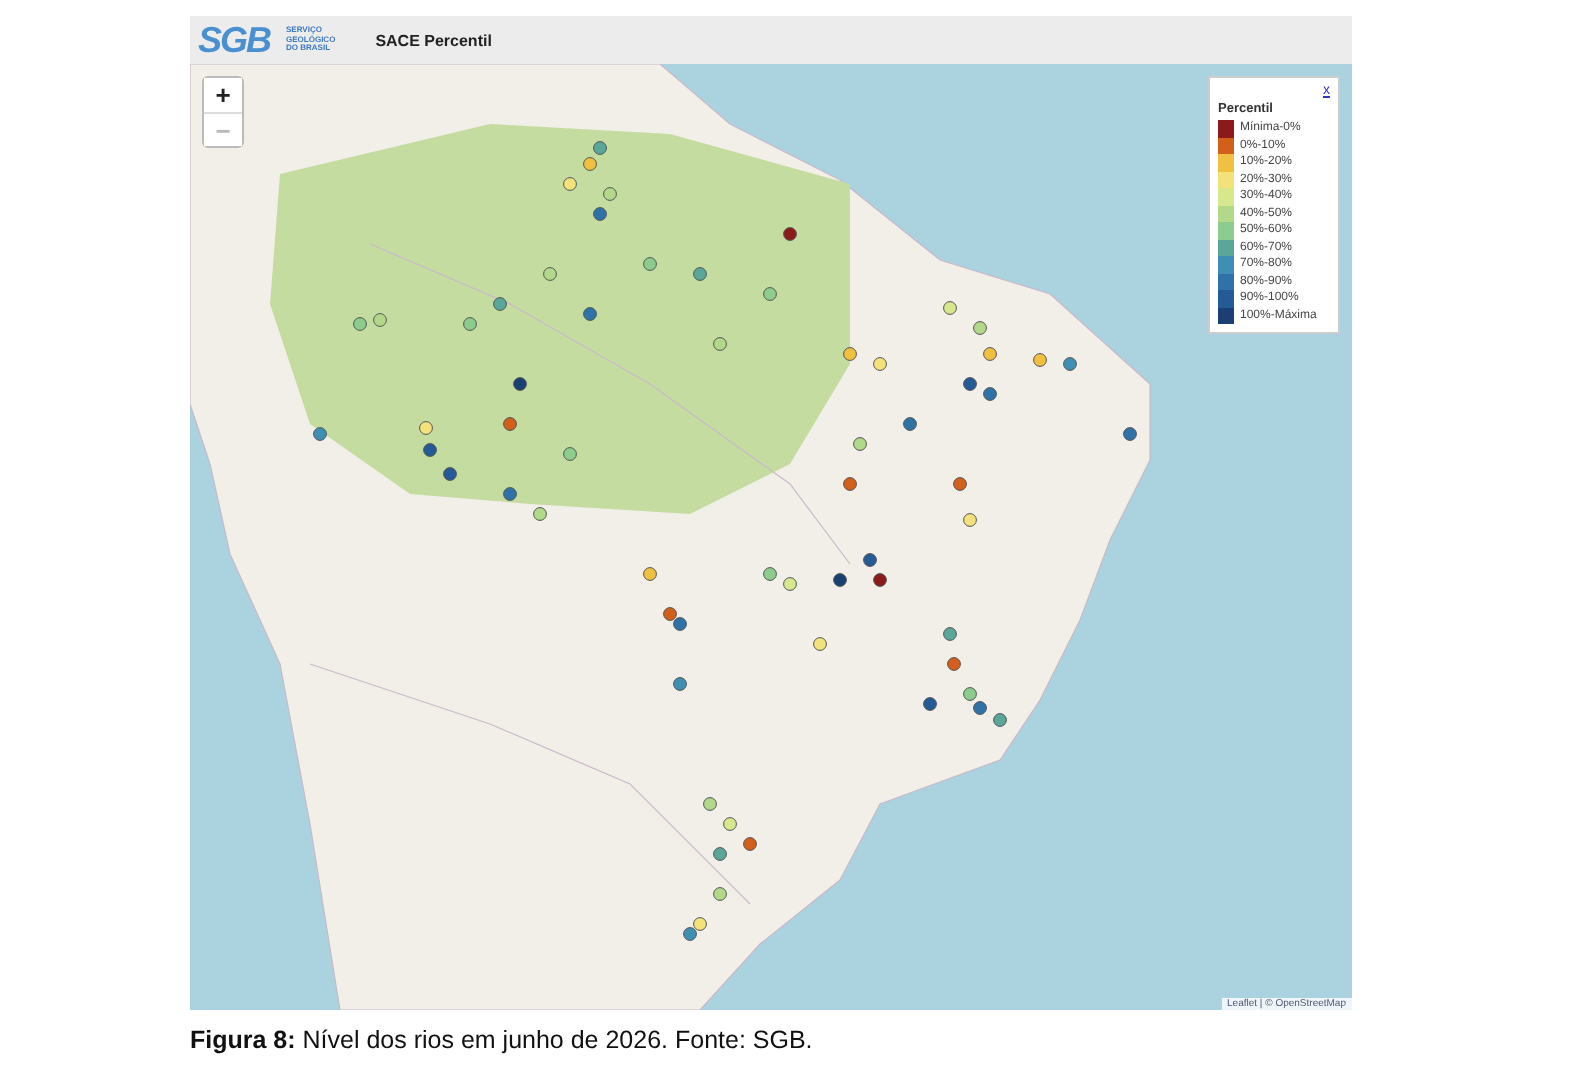 This screenshot has height=1082, width=1580. What do you see at coordinates (502, 1040) in the screenshot?
I see `figure-caption: Figura 8: Nível dos rios em junho de 2026. Fonte: SGB.` at bounding box center [502, 1040].